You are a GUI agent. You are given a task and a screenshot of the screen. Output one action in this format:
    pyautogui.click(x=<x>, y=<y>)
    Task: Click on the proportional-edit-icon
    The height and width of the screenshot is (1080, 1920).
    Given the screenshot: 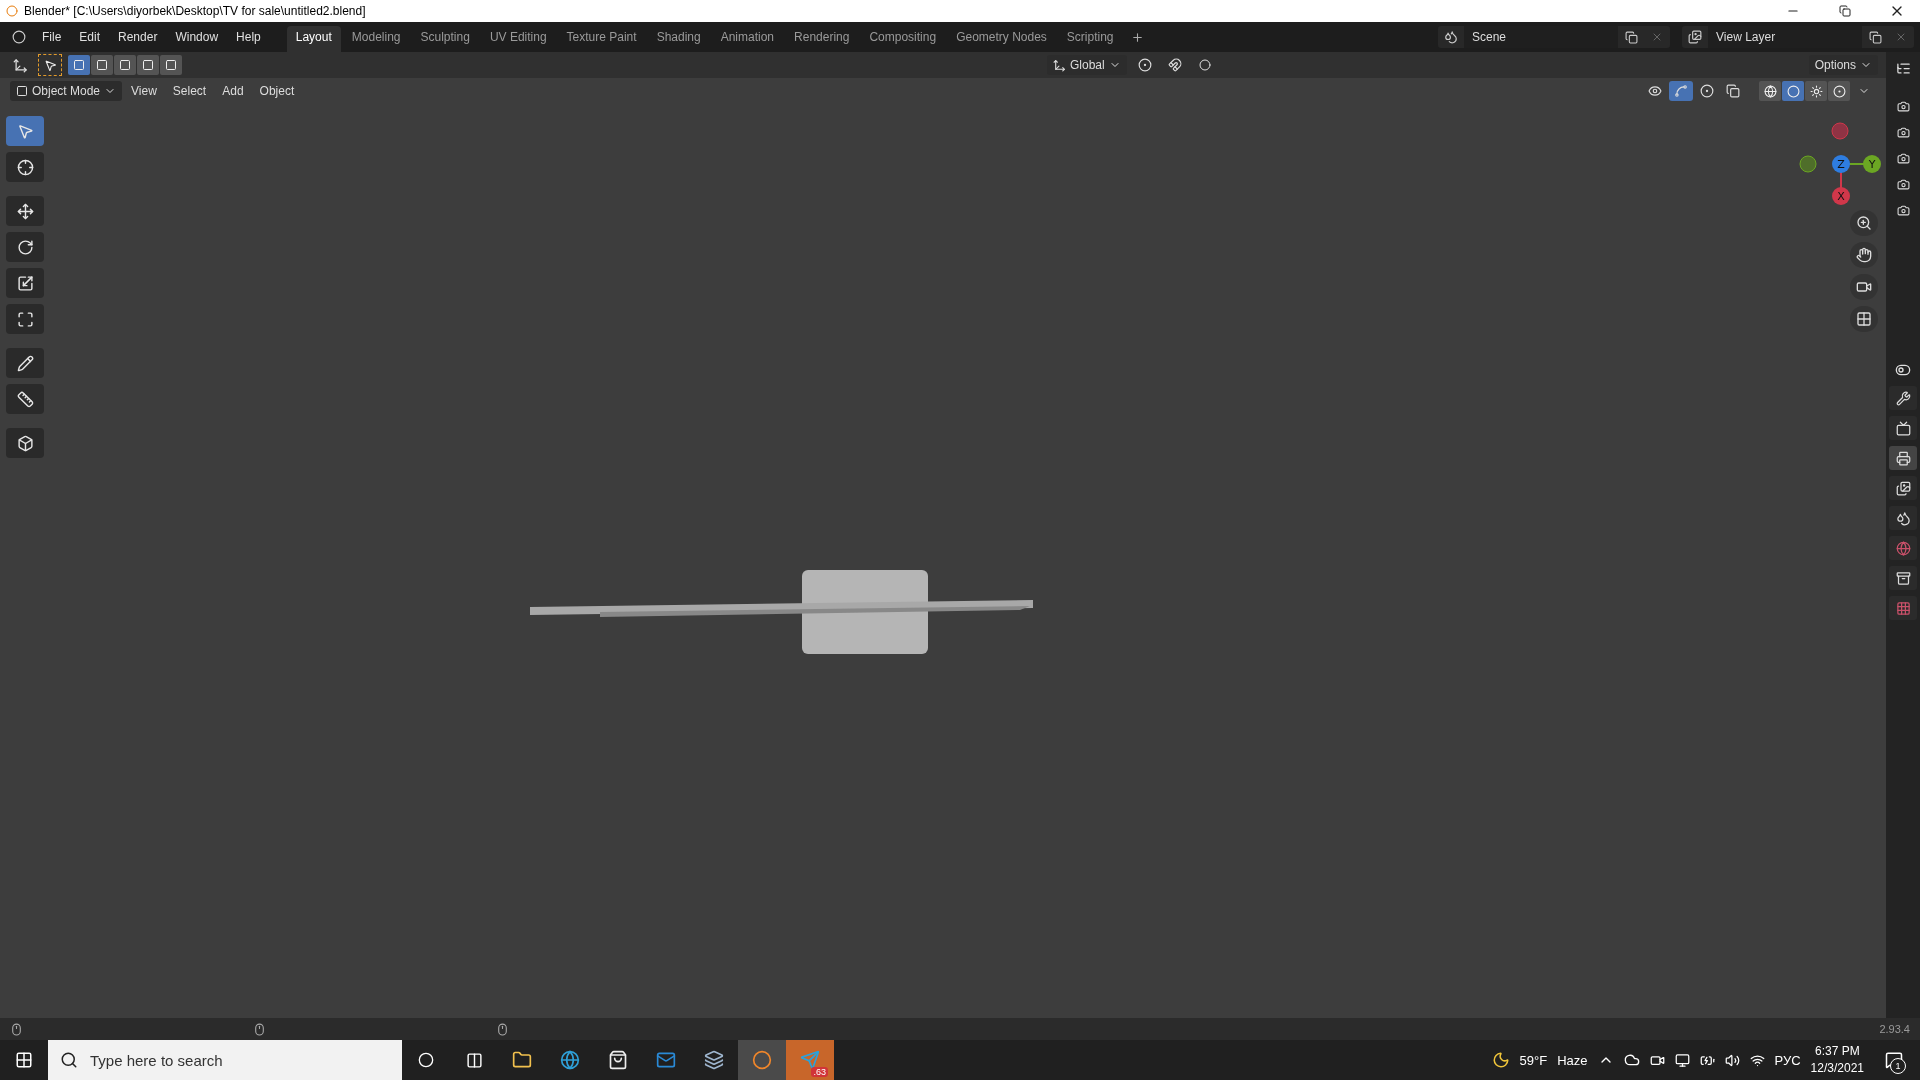 What is the action you would take?
    pyautogui.click(x=1204, y=65)
    